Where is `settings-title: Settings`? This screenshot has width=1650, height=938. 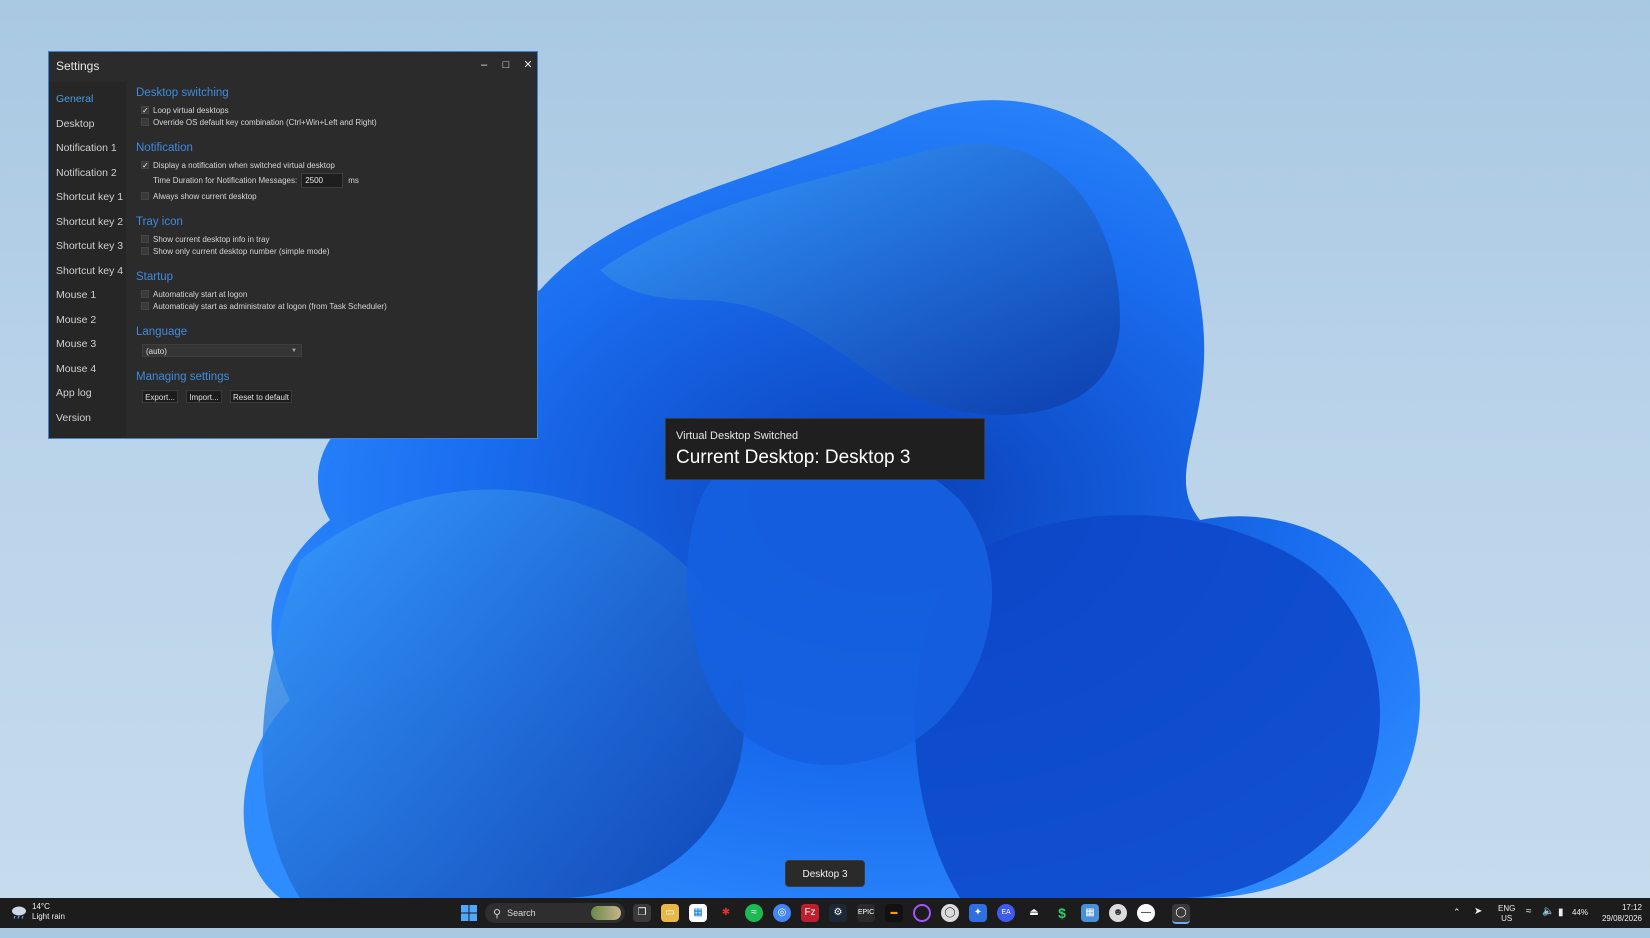 settings-title: Settings is located at coordinates (78, 66).